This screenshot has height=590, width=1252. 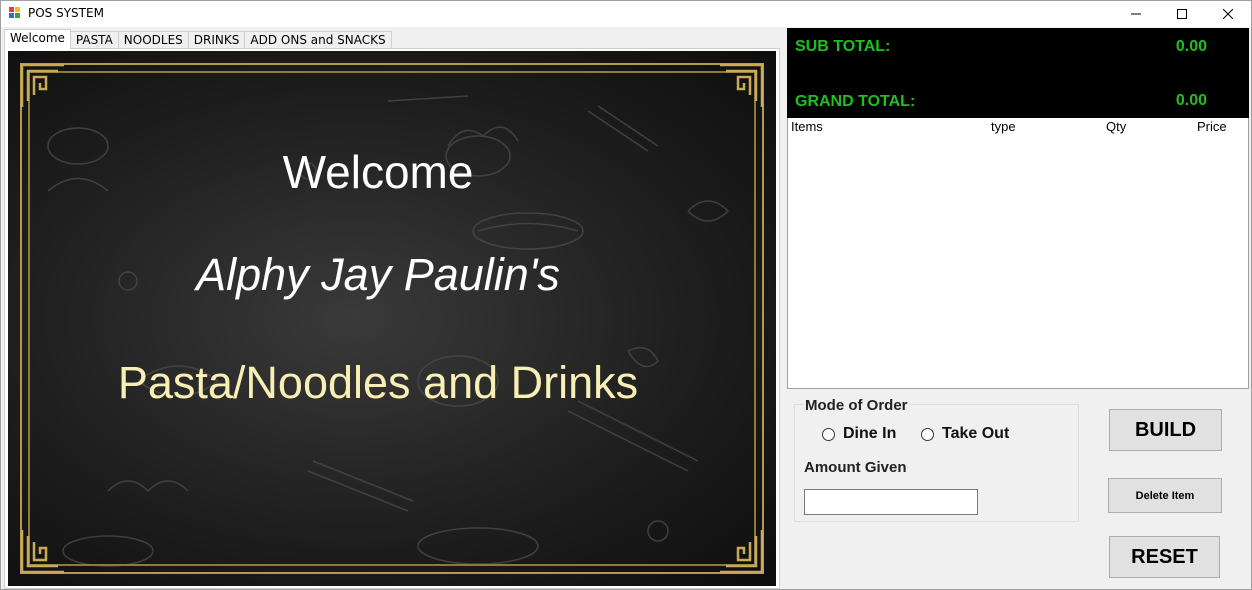 I want to click on column-header-items: Items, so click(x=807, y=126).